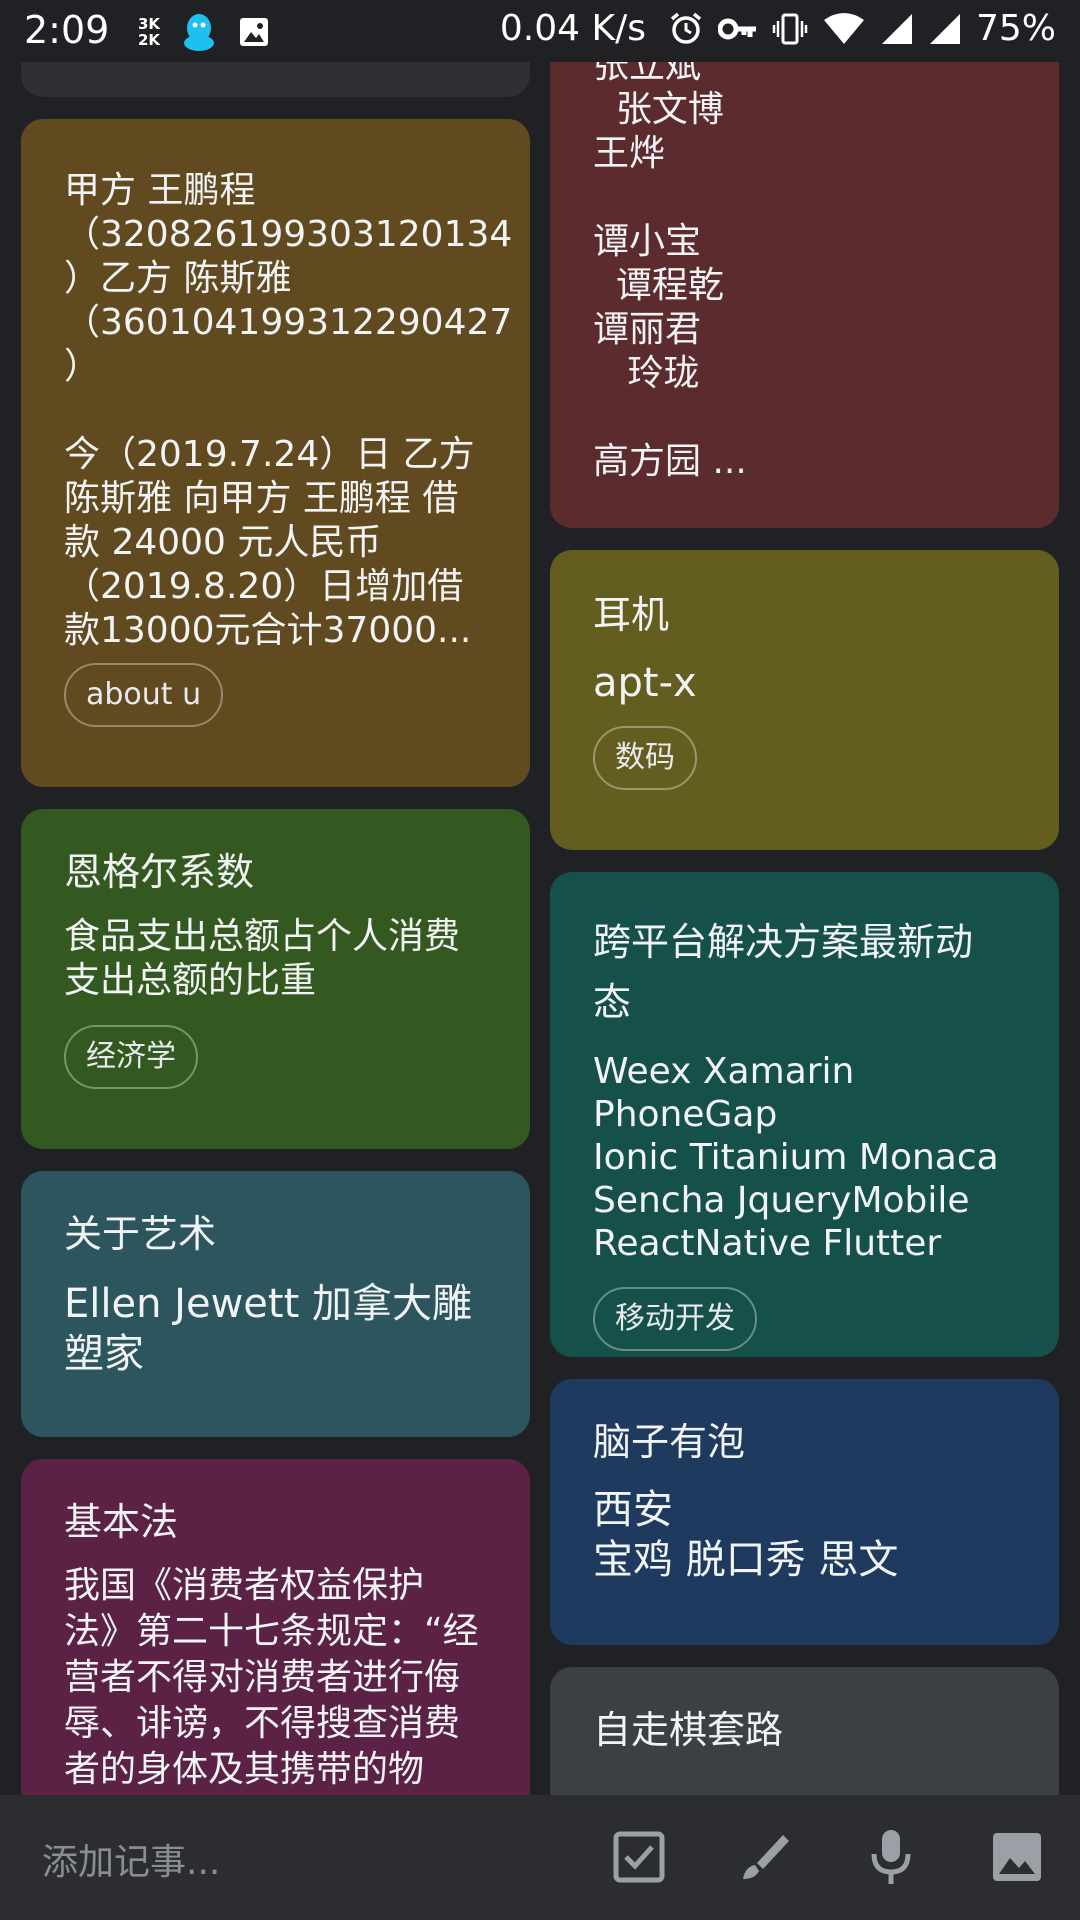 Image resolution: width=1080 pixels, height=1920 pixels. Describe the element at coordinates (639, 1857) in the screenshot. I see `checkbox-icon` at that location.